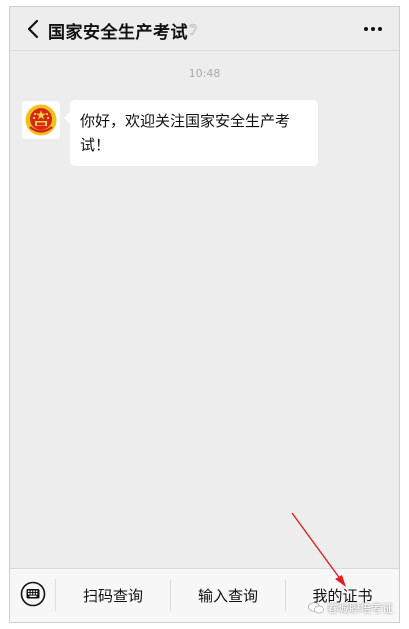 The width and height of the screenshot is (409, 629). I want to click on annotation-arrow, so click(318, 549).